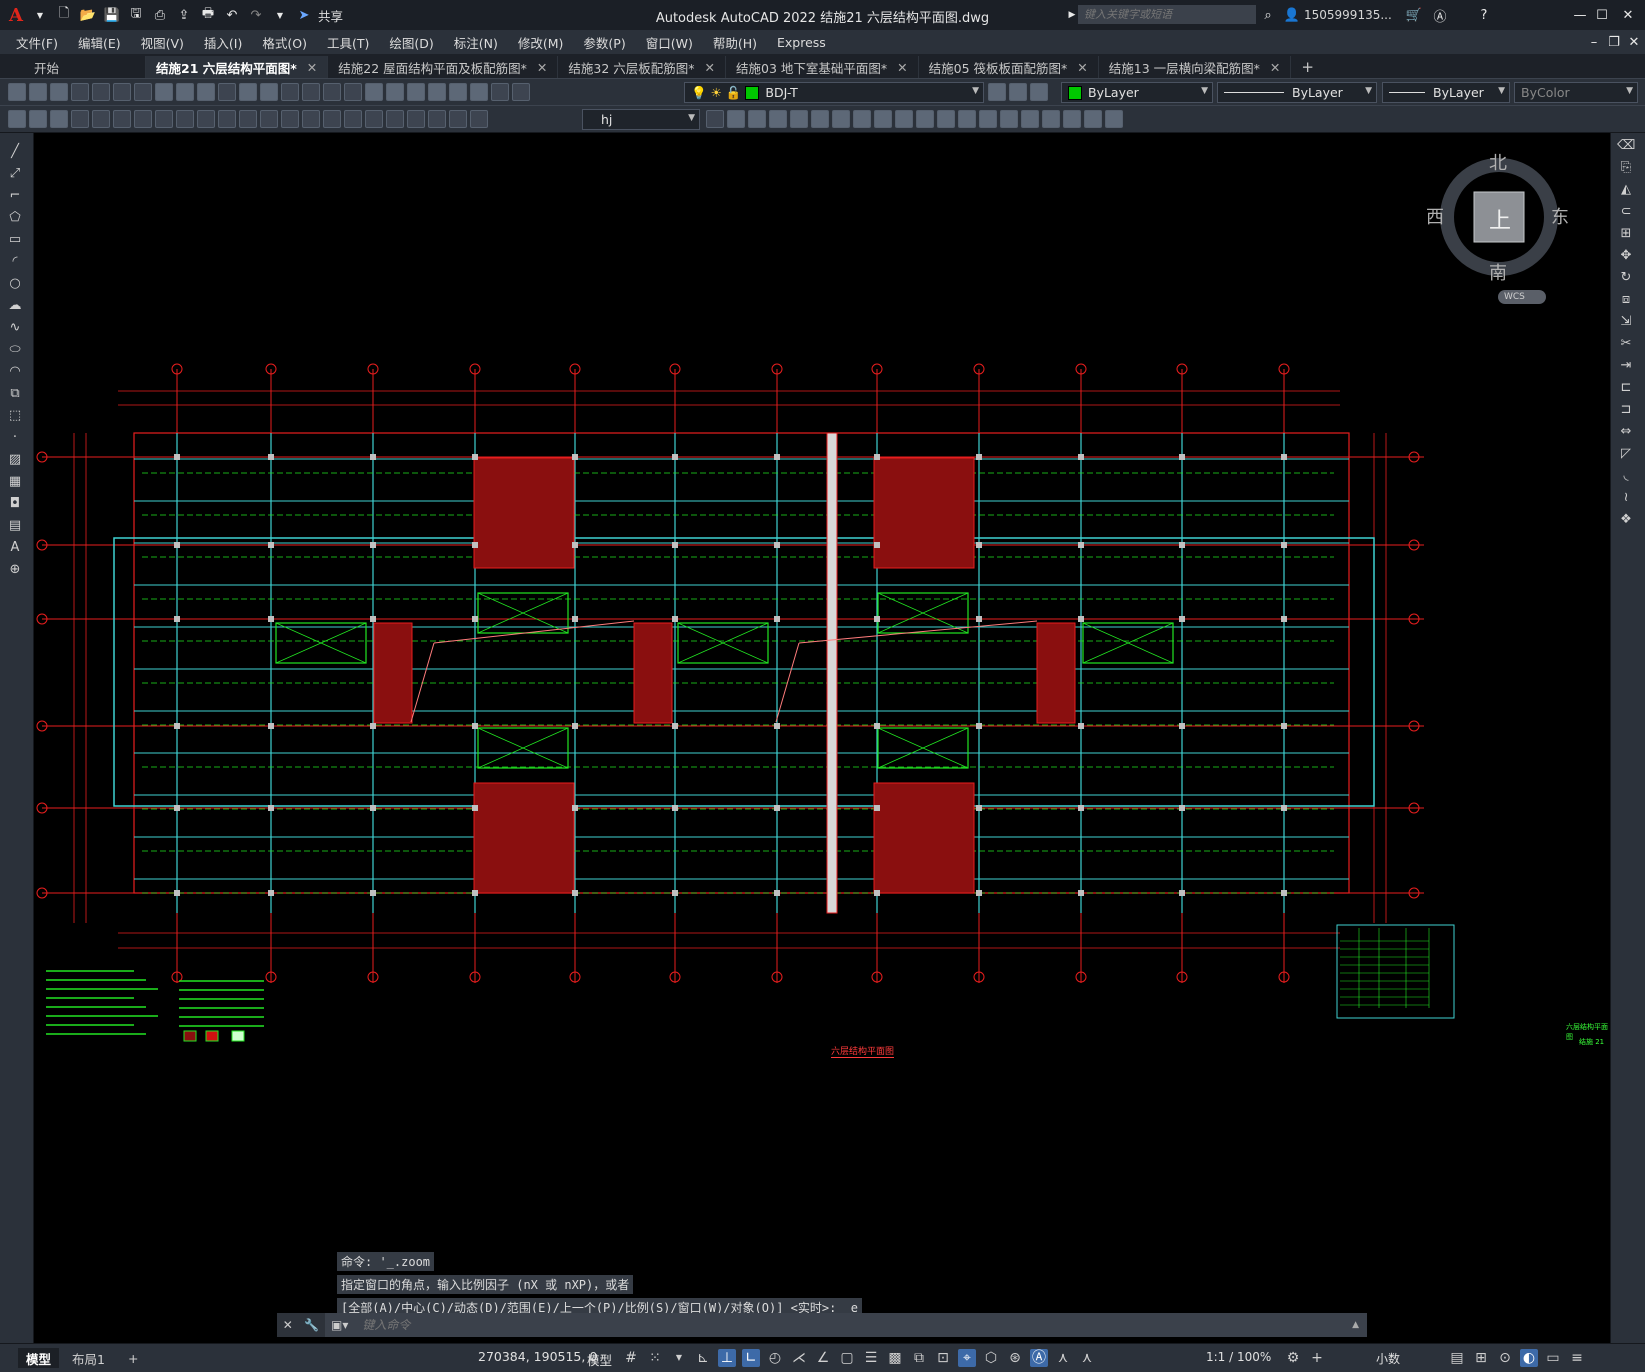  I want to click on help-icon: ?, so click(1484, 15).